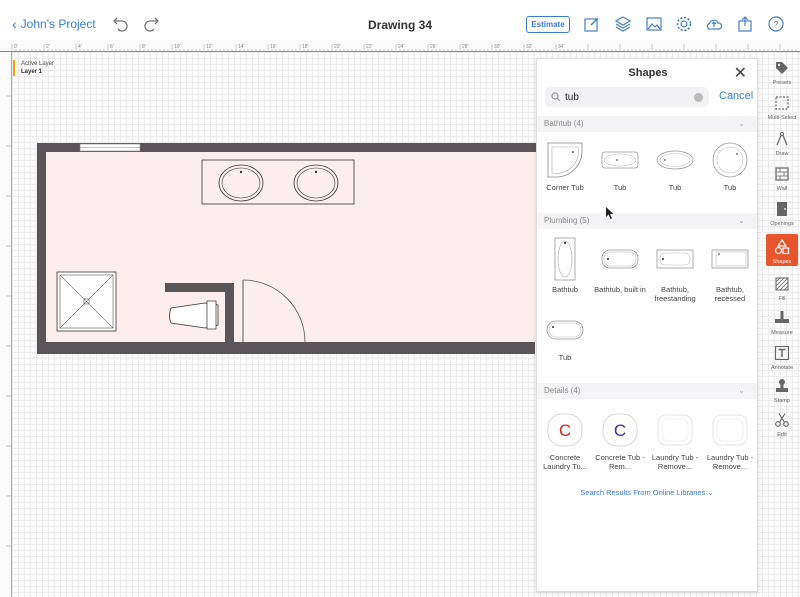 The image size is (800, 597). Describe the element at coordinates (565, 160) in the screenshot. I see `corner-tub-icon` at that location.